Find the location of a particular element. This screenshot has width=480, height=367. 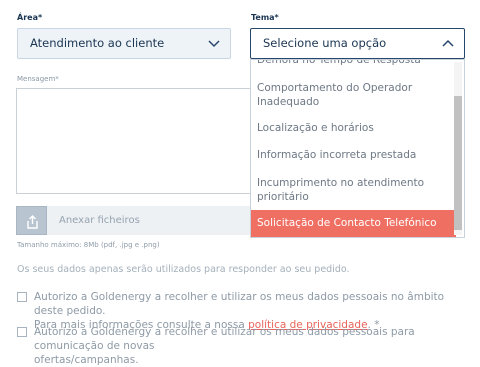

tema-option: Localização e horários is located at coordinates (353, 129).